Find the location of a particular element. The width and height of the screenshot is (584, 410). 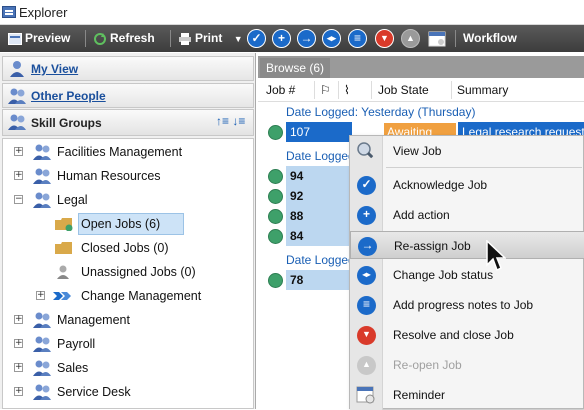

refresh-button: Refresh is located at coordinates (124, 38).